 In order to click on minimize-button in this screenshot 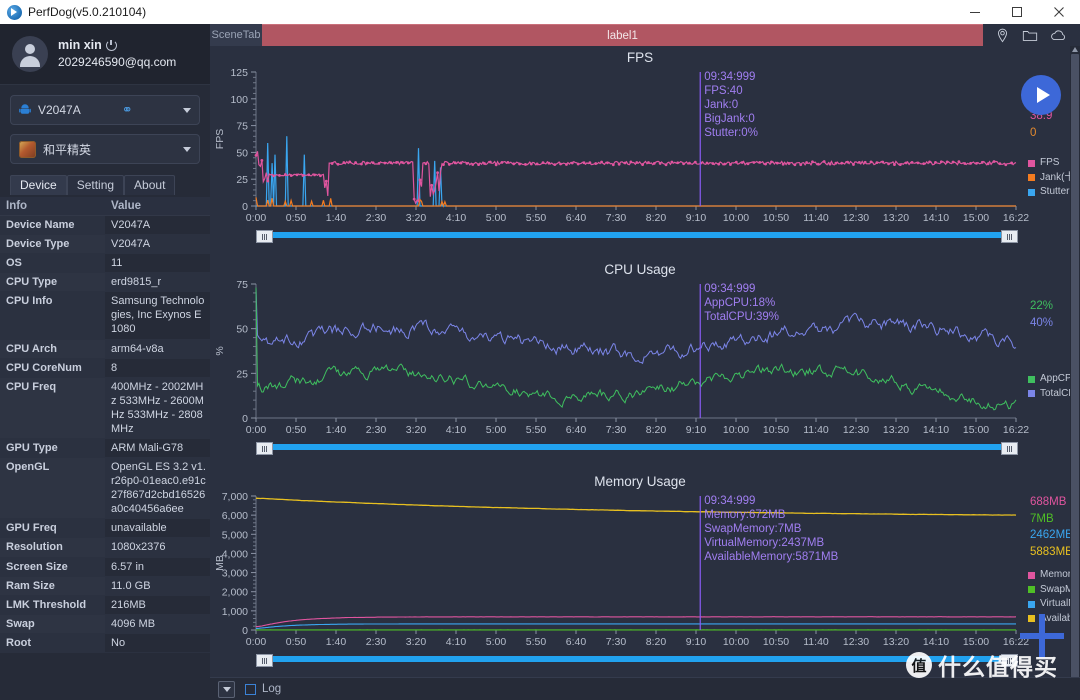, I will do `click(975, 12)`.